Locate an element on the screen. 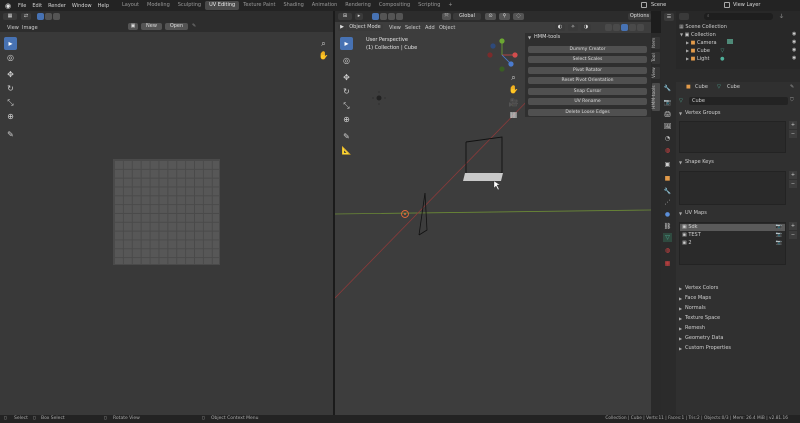 Image resolution: width=800 pixels, height=423 pixels. prop-modifiers-icon: 🔧 is located at coordinates (667, 191).